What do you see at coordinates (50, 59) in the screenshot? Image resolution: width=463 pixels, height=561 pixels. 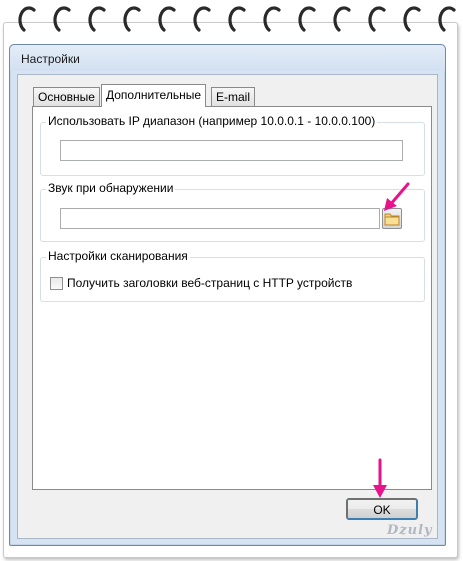 I see `window-title: Настройки` at bounding box center [50, 59].